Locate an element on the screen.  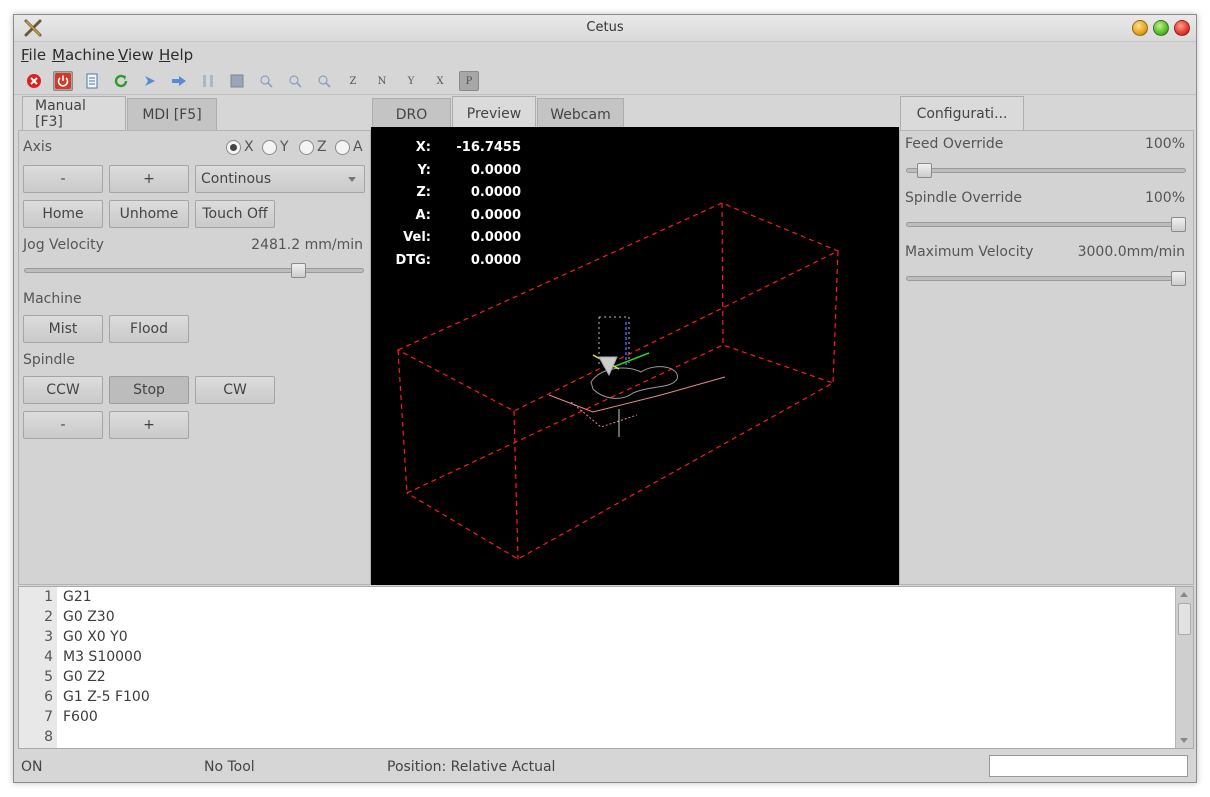
jog-mode-select: Continous is located at coordinates (280, 179).